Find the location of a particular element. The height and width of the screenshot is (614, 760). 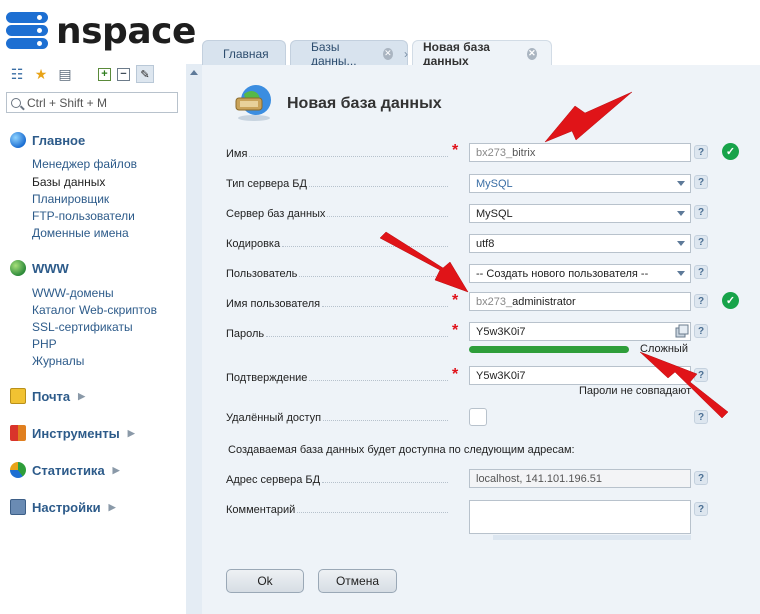

textarea-resize-strip is located at coordinates (592, 537).